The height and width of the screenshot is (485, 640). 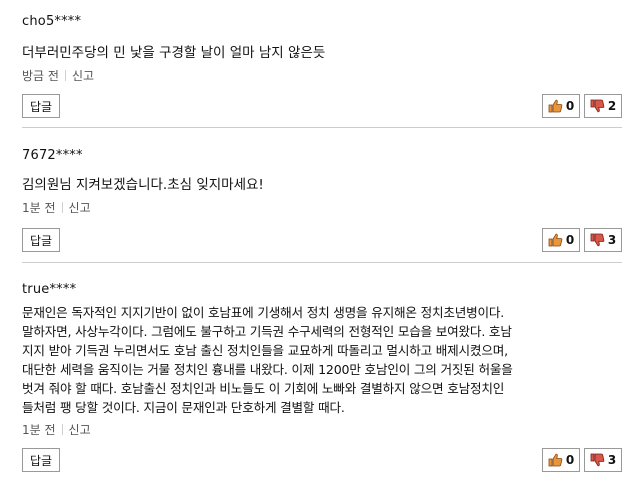 I want to click on vote-group: 0 2, so click(x=582, y=106).